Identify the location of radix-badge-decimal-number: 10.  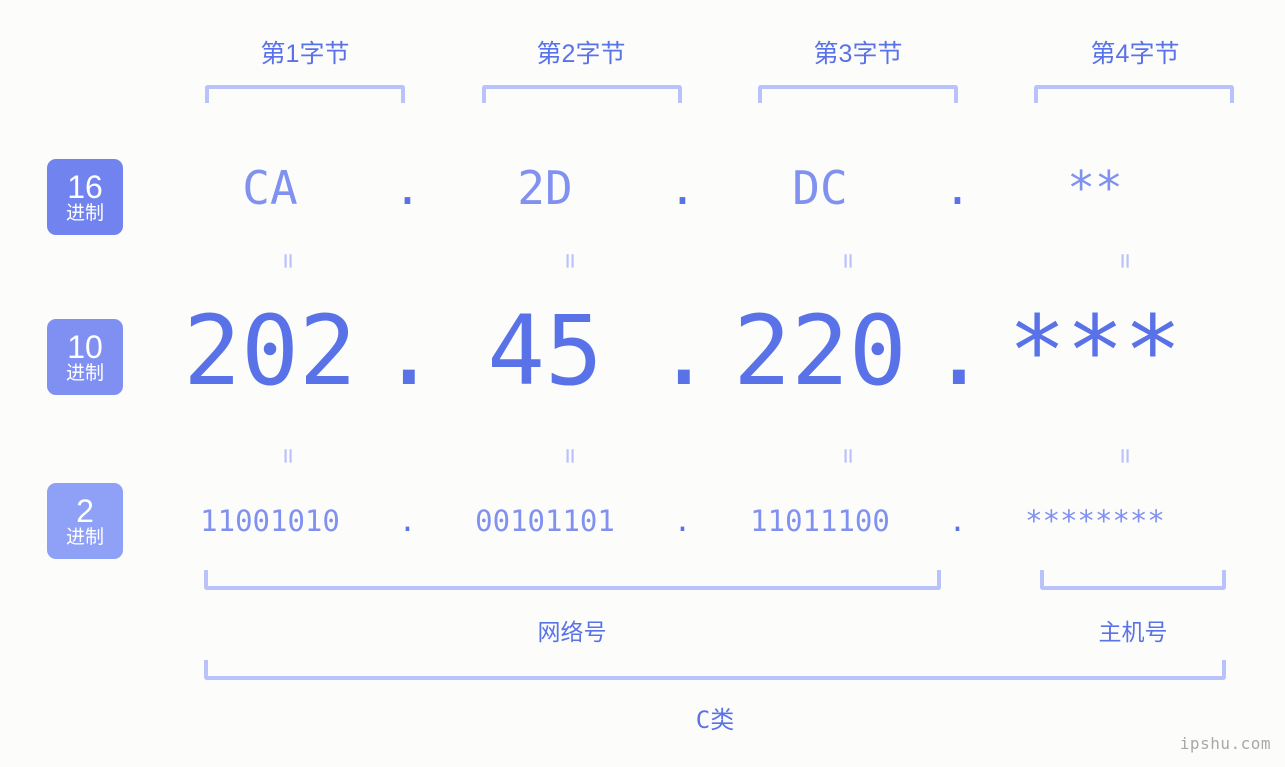
(85, 346).